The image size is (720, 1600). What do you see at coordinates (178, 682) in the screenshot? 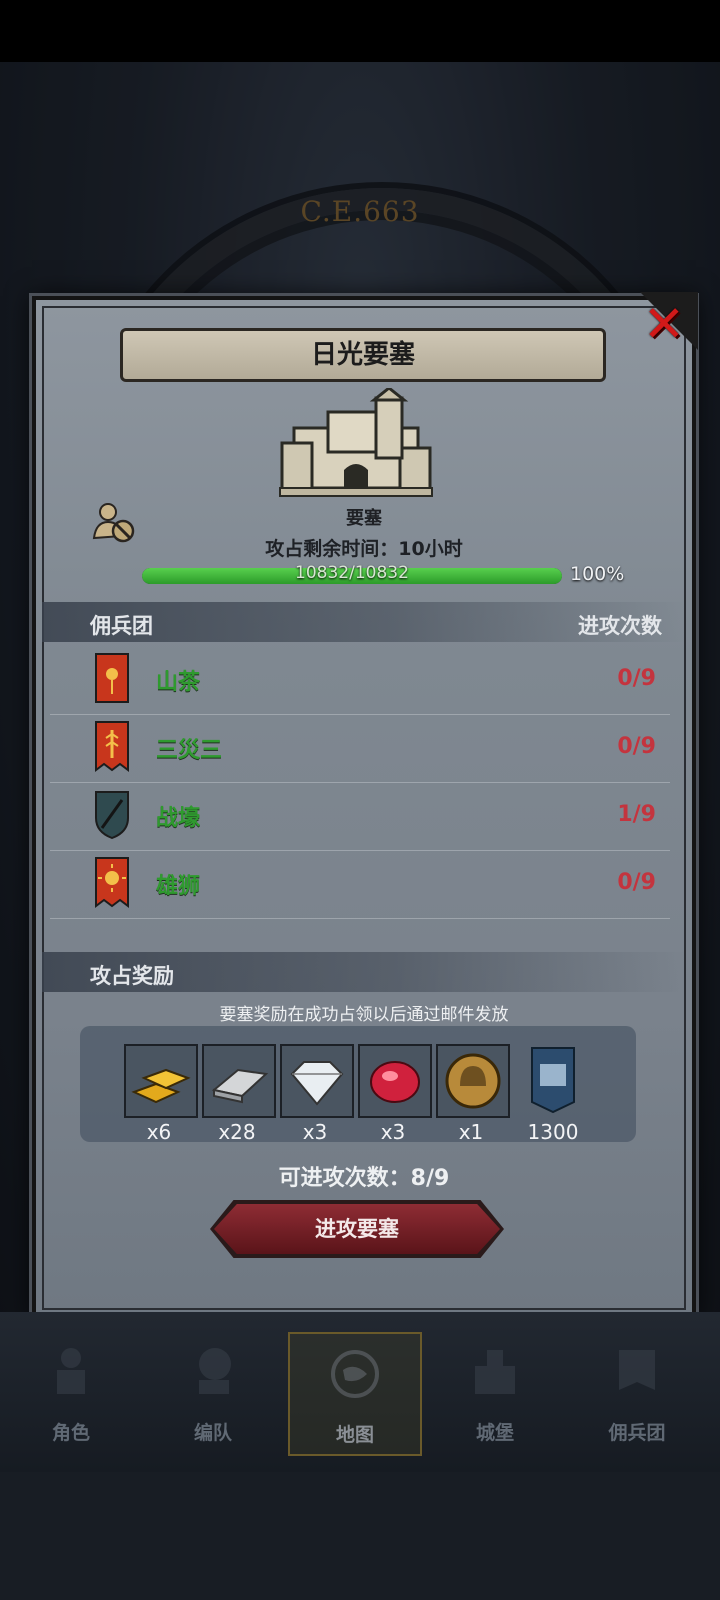
I see `mercenary-name: 山茶` at bounding box center [178, 682].